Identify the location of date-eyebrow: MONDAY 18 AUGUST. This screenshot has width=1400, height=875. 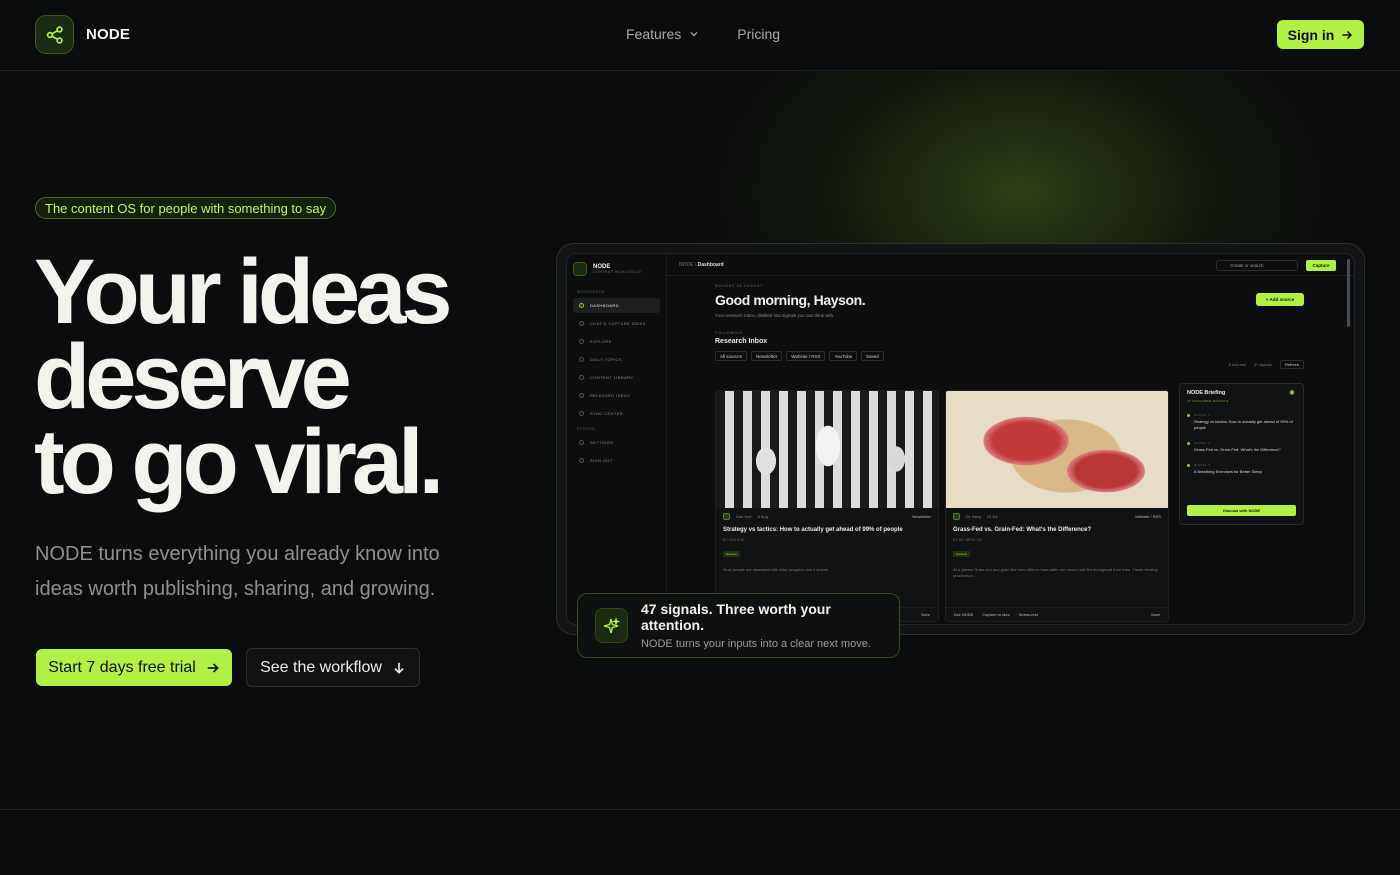
(739, 286).